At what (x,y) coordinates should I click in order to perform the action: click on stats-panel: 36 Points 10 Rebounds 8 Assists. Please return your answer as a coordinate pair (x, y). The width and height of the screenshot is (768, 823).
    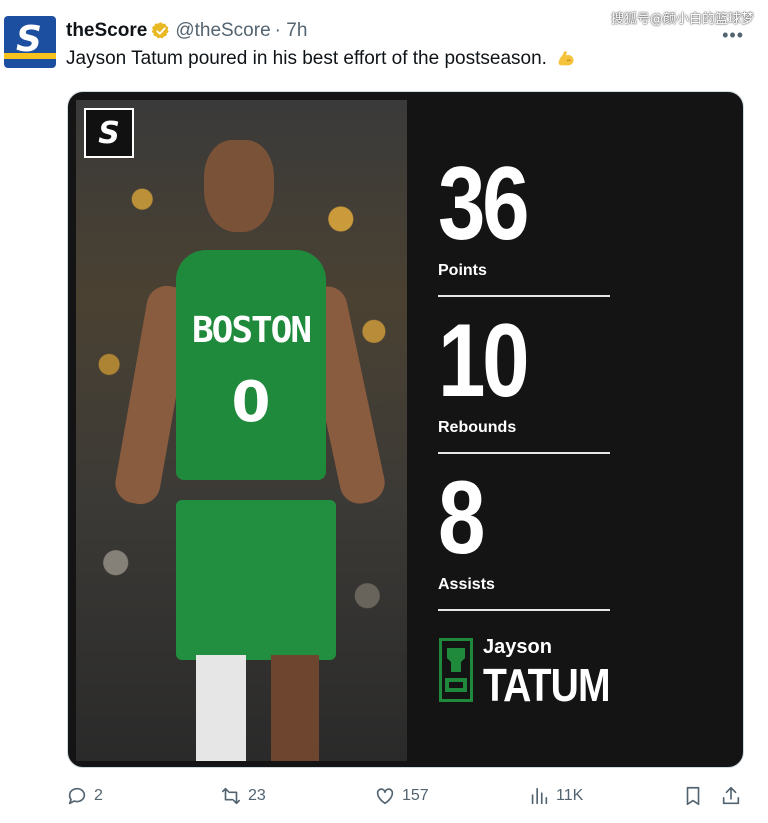
    Looking at the image, I should click on (524, 387).